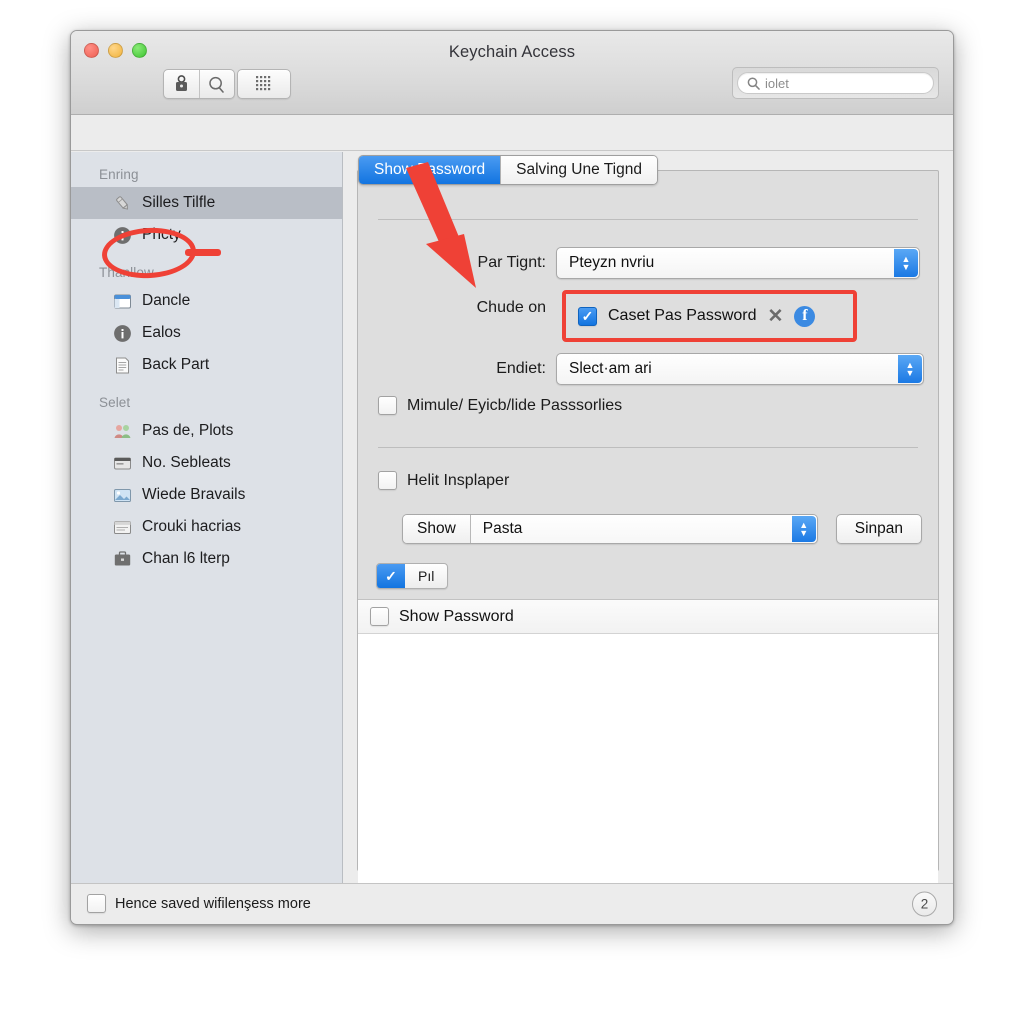 The image size is (1024, 1024). I want to click on sidebar-item-dancle: Dancle, so click(206, 301).